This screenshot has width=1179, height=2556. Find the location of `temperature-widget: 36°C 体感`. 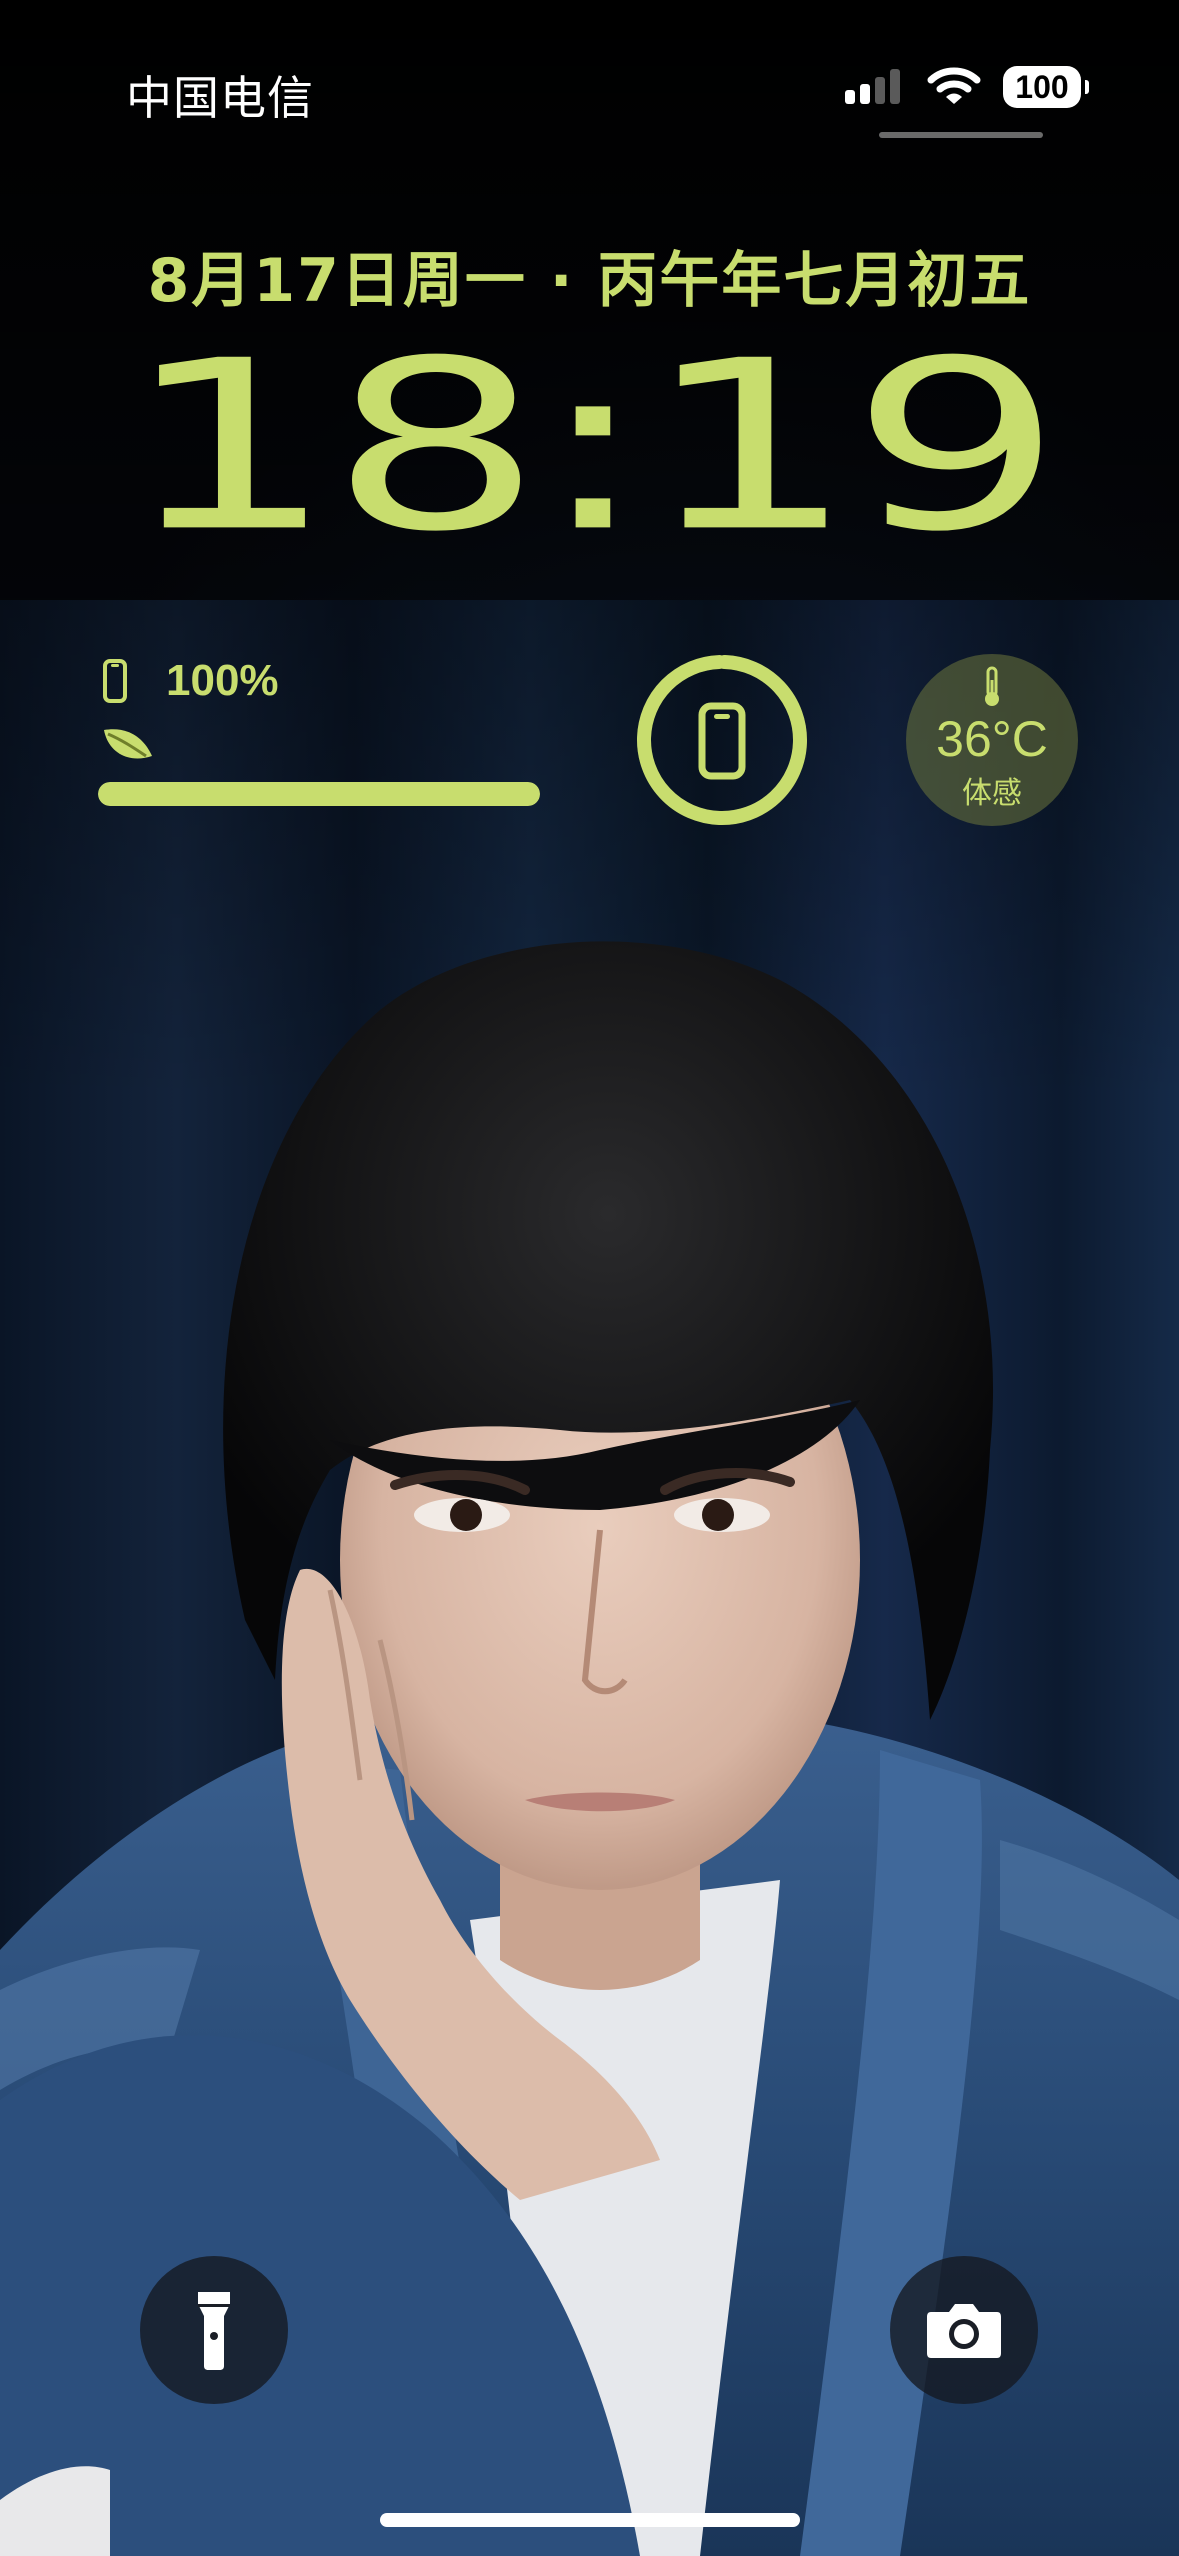

temperature-widget: 36°C 体感 is located at coordinates (992, 740).